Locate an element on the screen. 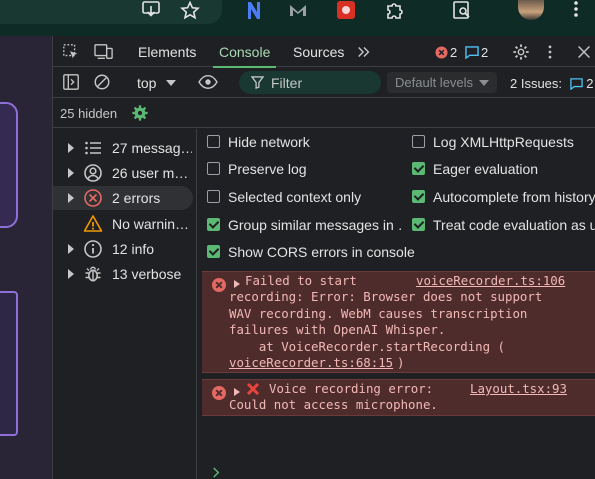 The image size is (595, 479). checkbox-label: Show CORS errors in console is located at coordinates (321, 252).